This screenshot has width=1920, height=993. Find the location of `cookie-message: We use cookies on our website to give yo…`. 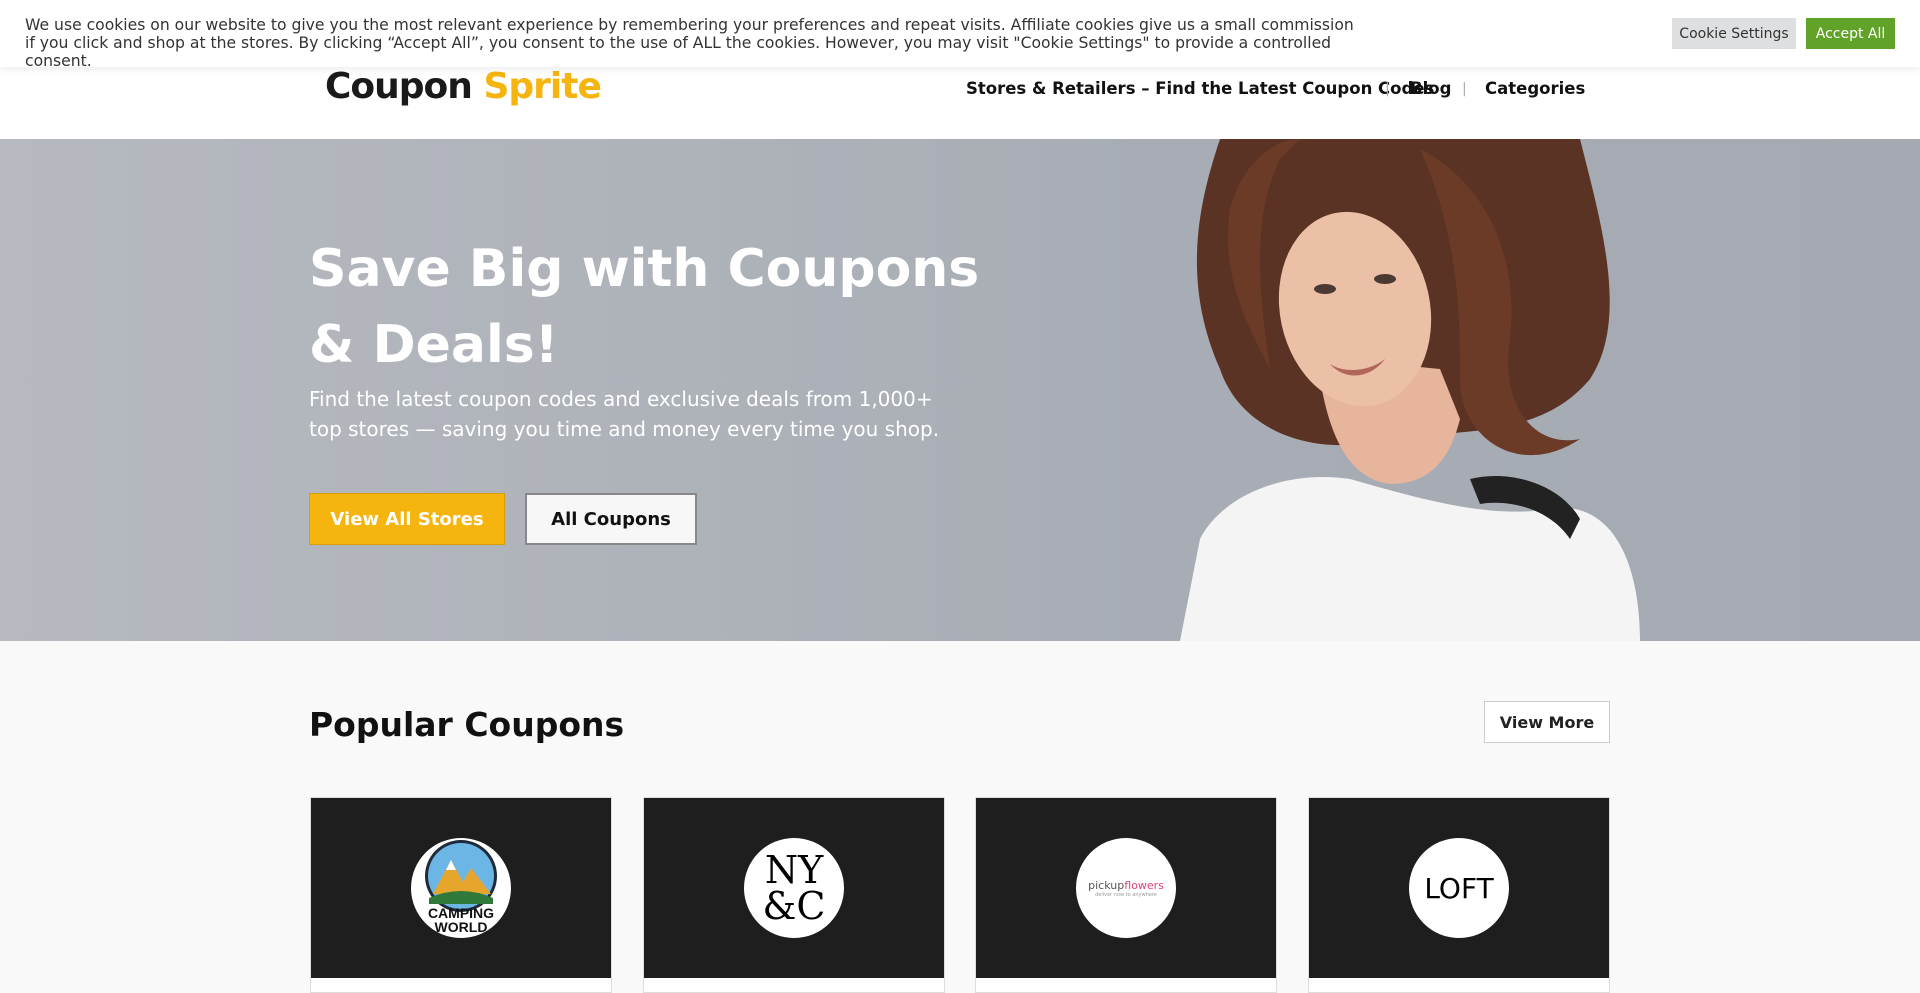

cookie-message: We use cookies on our website to give yo… is located at coordinates (689, 43).